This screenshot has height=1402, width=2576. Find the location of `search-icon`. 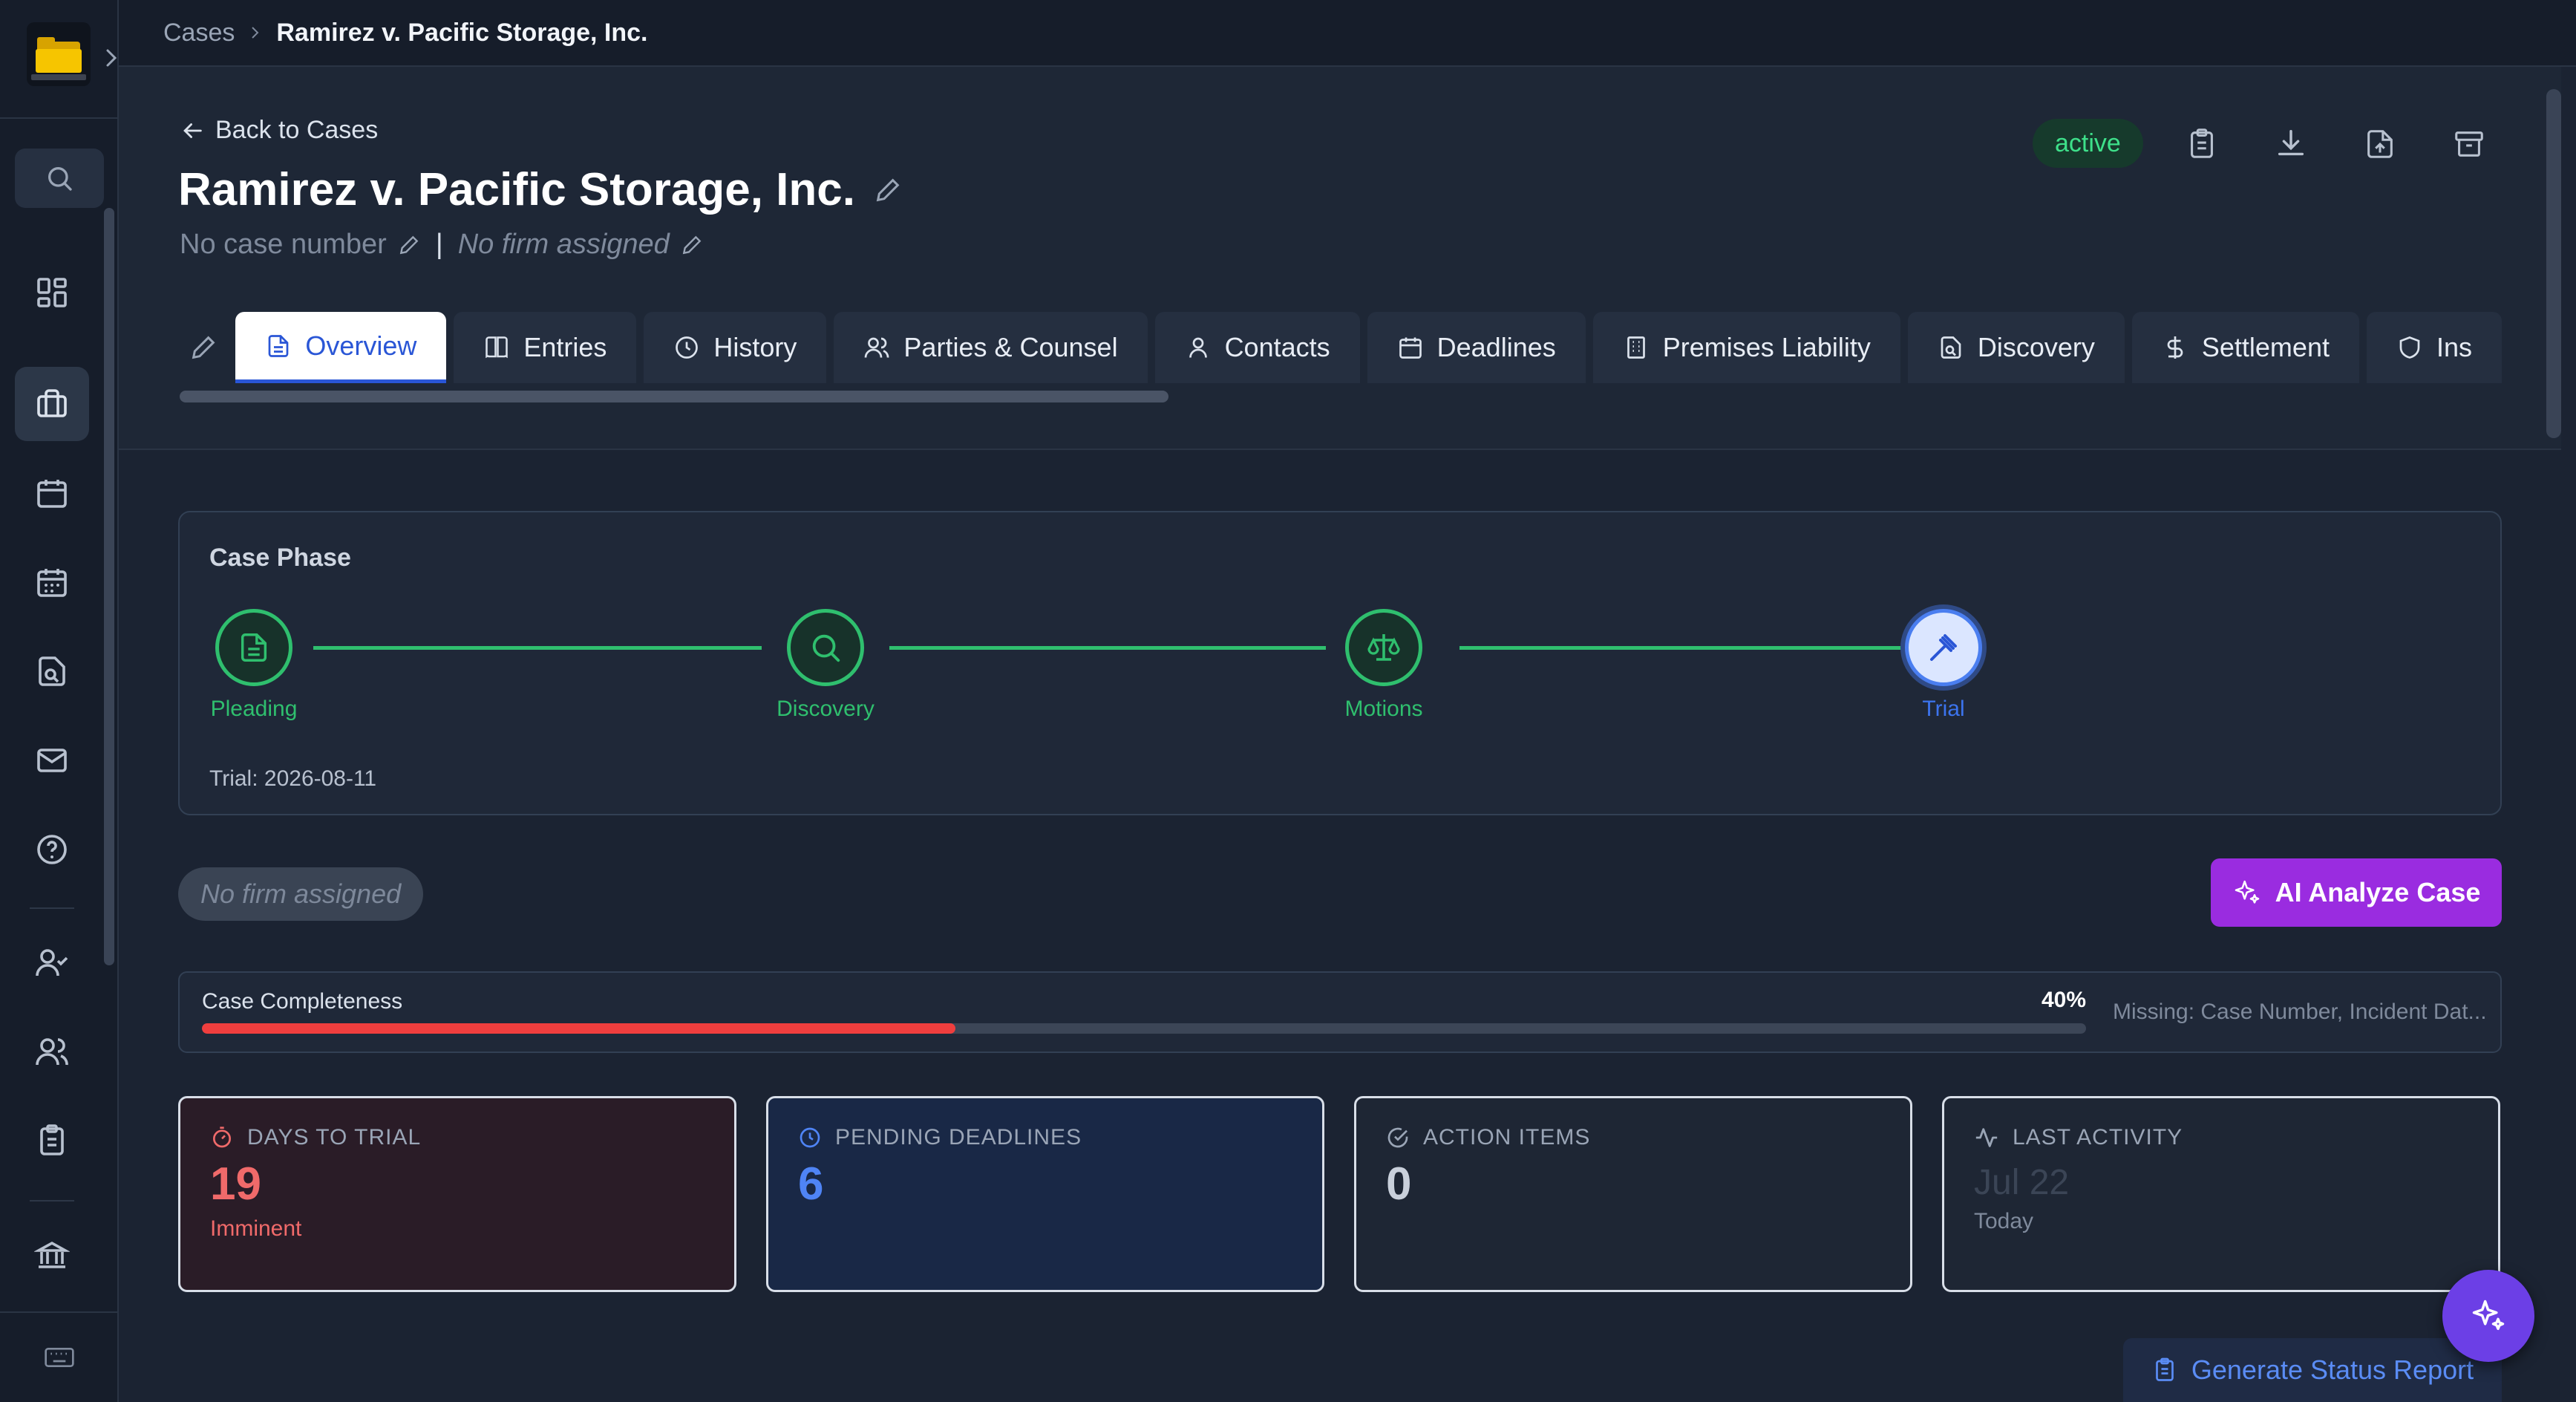

search-icon is located at coordinates (60, 179).